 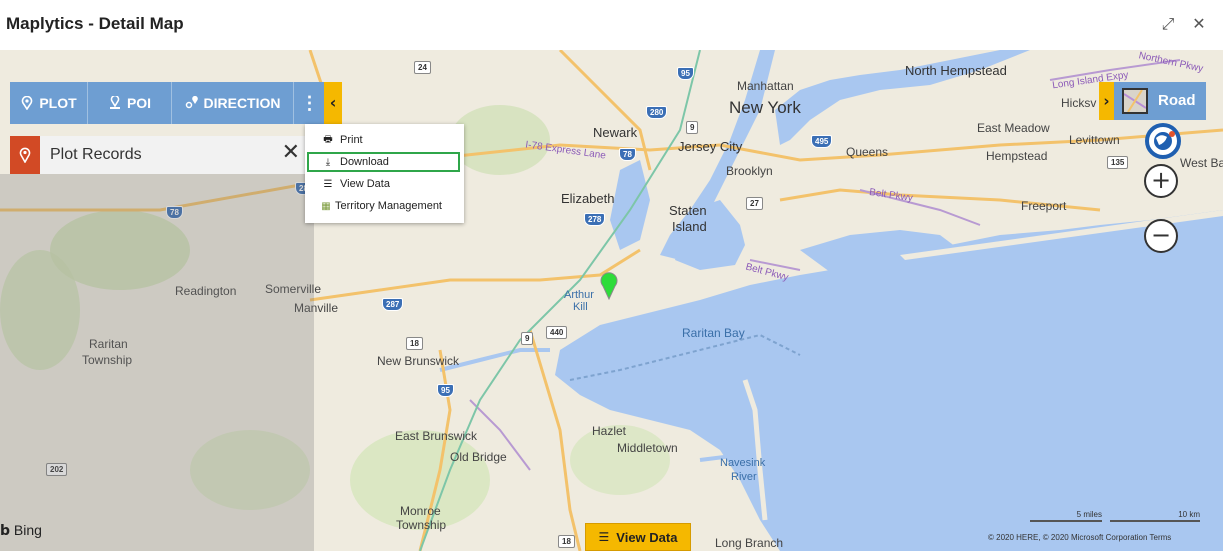 I want to click on place-river: River, so click(x=744, y=477).